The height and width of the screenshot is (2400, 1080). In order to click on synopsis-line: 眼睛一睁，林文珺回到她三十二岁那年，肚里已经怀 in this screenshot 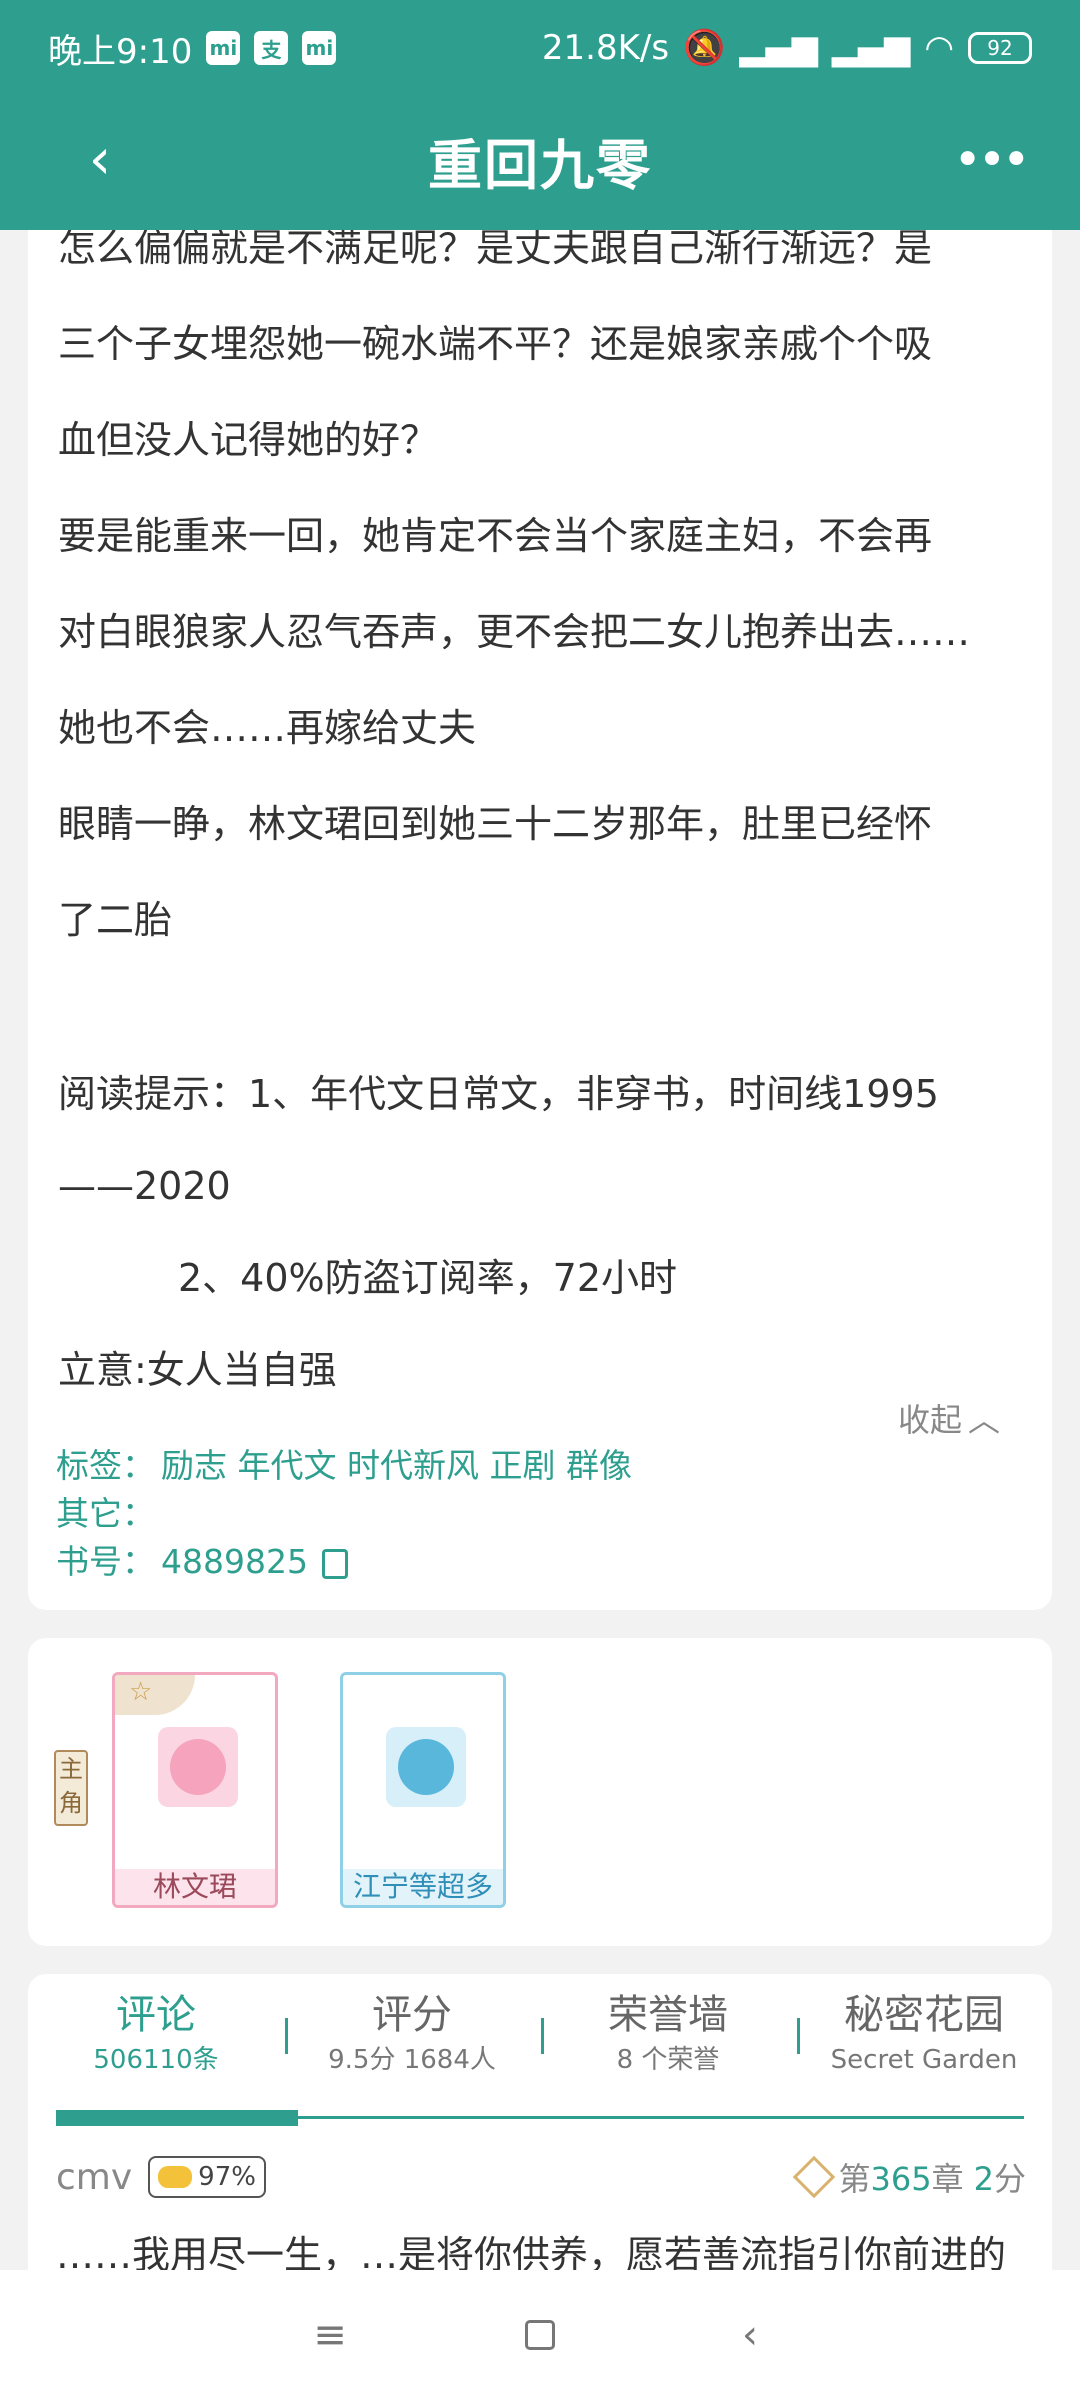, I will do `click(495, 824)`.